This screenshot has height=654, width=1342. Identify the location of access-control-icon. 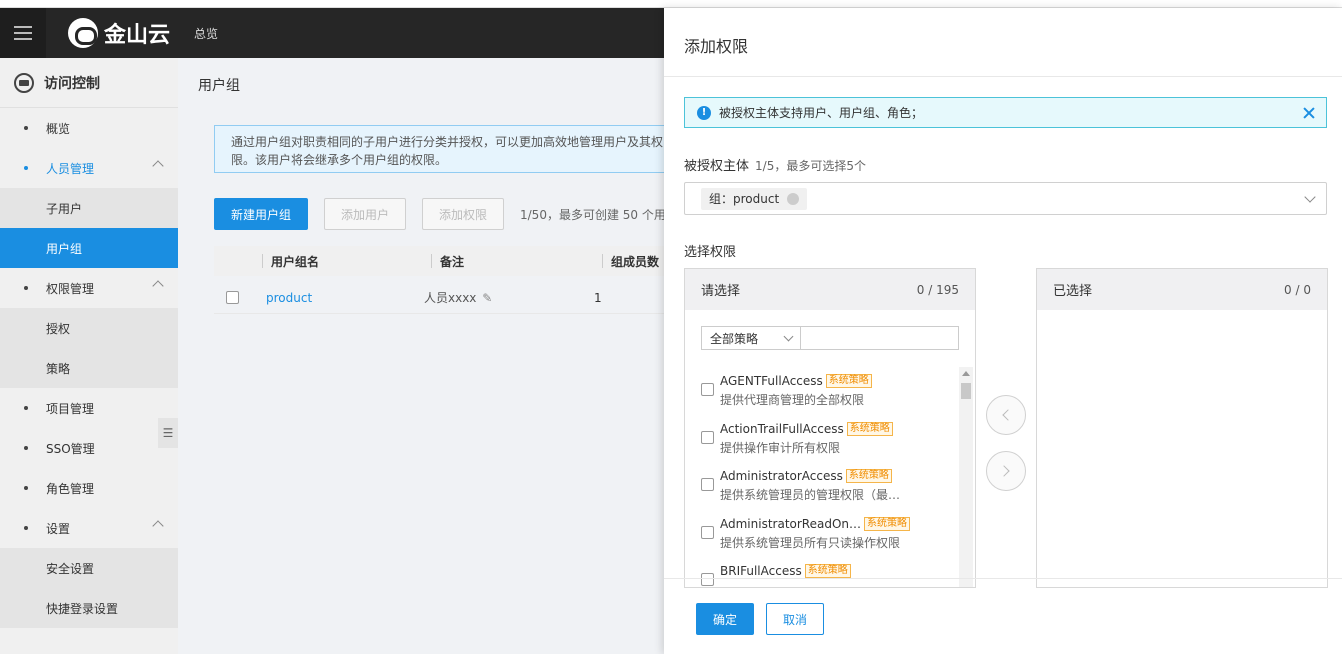
(24, 82).